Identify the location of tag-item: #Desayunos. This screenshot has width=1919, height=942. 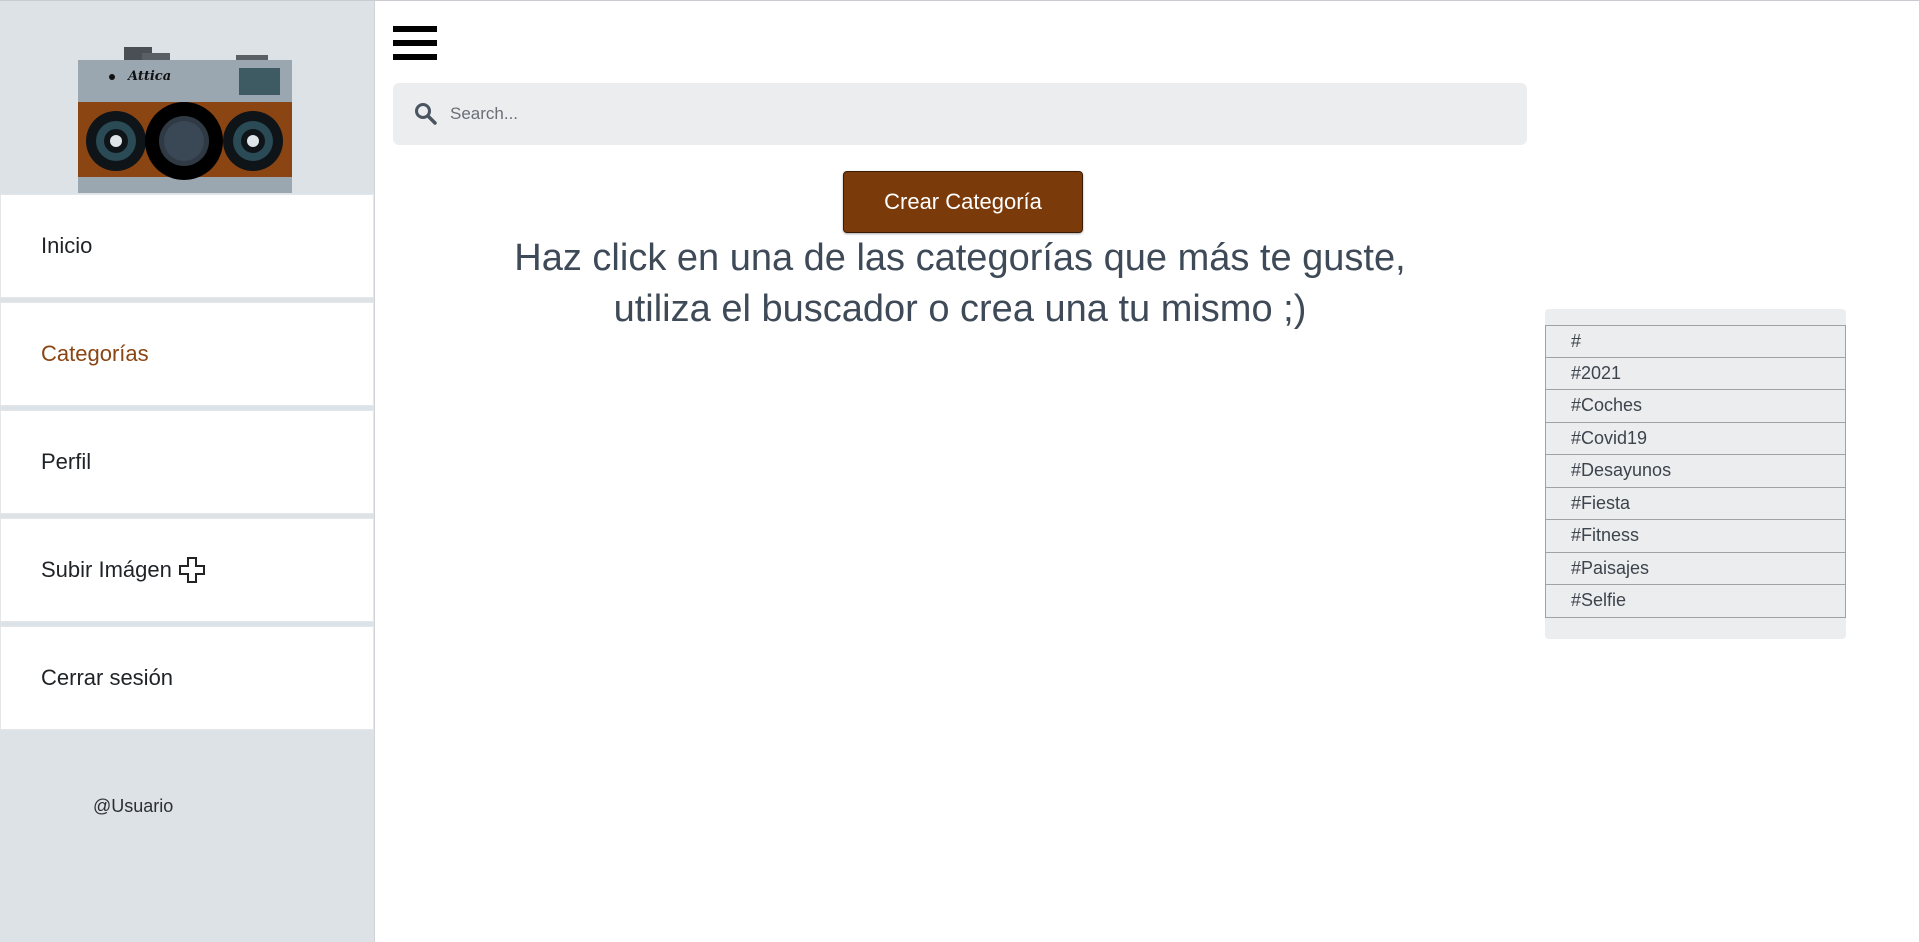
(1695, 471).